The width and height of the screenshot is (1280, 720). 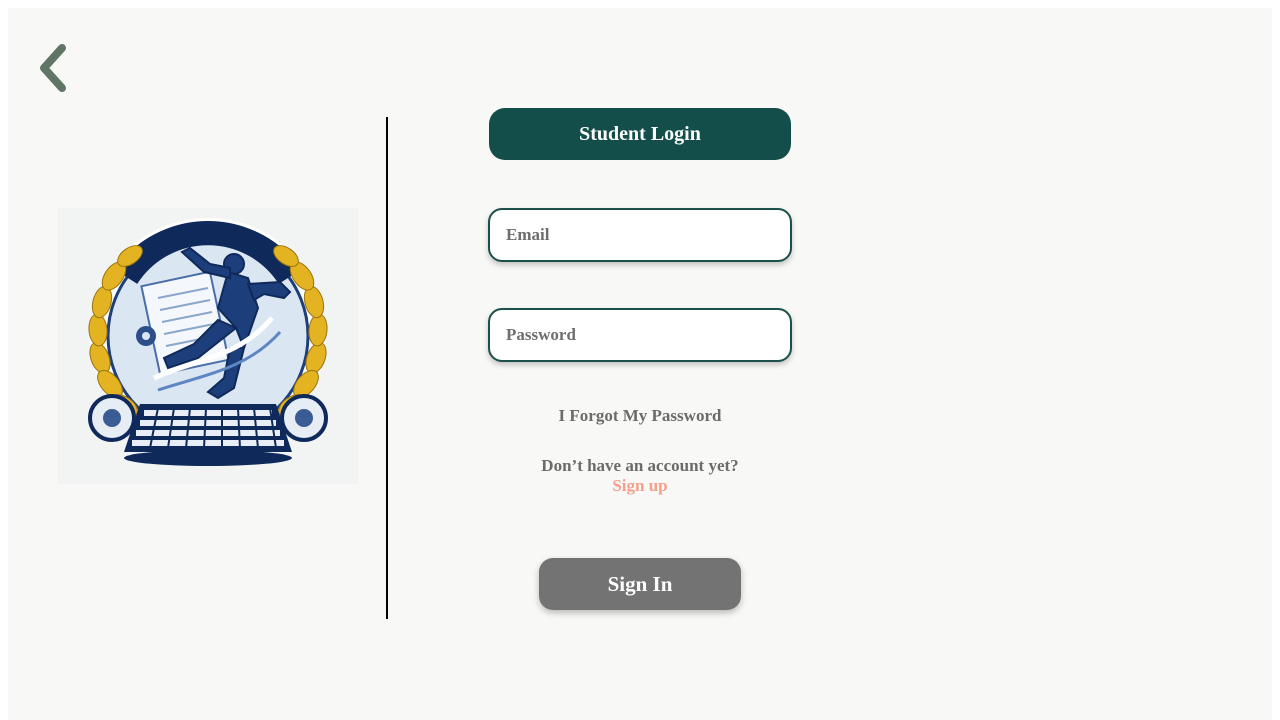 What do you see at coordinates (640, 416) in the screenshot?
I see `forgot-password-link: I Forgot My Password` at bounding box center [640, 416].